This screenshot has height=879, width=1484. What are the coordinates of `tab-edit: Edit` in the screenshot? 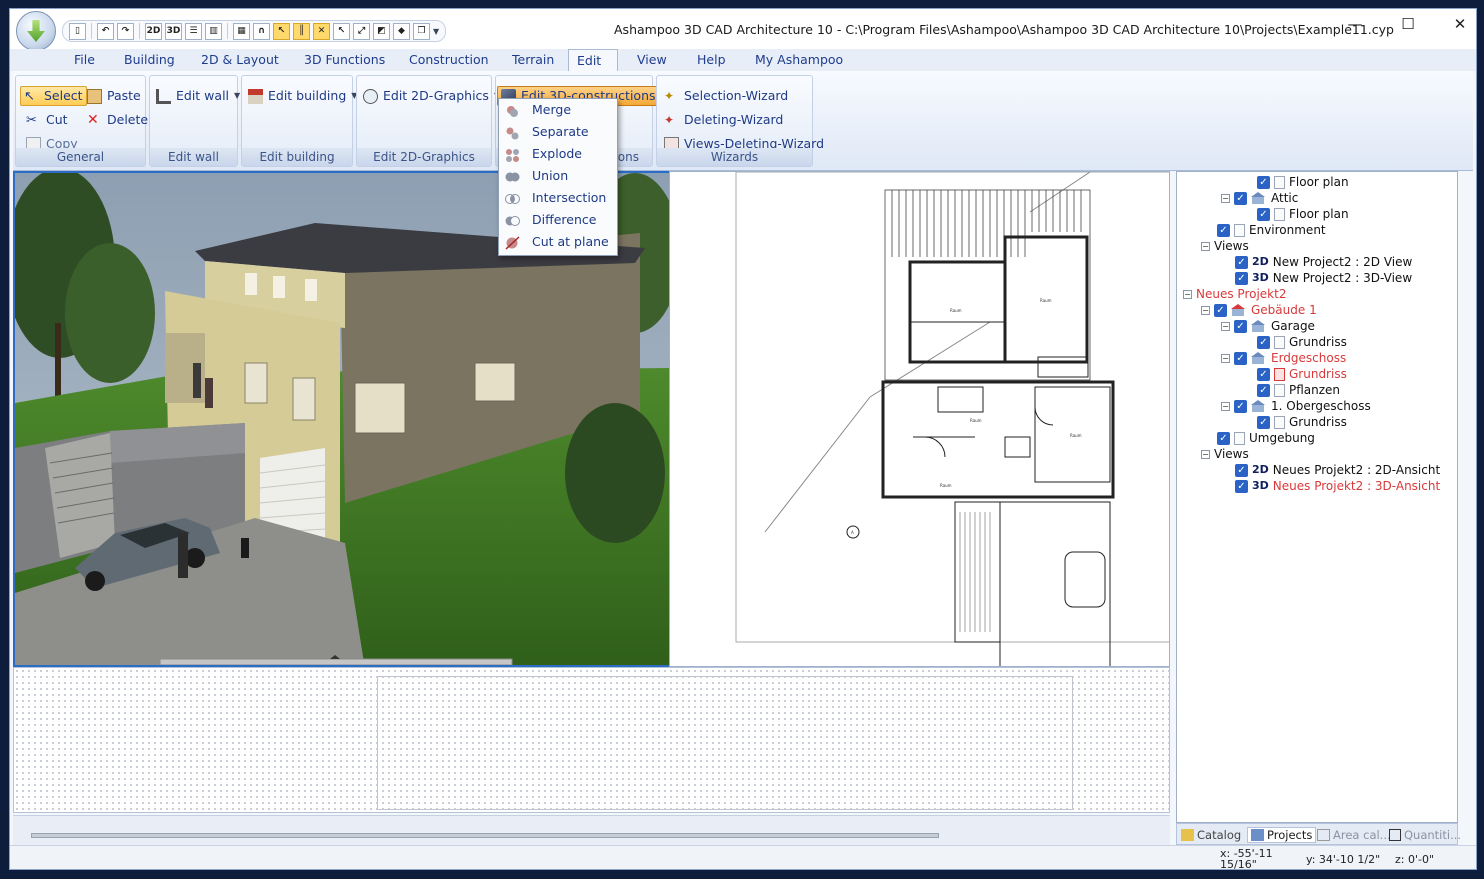 It's located at (593, 60).